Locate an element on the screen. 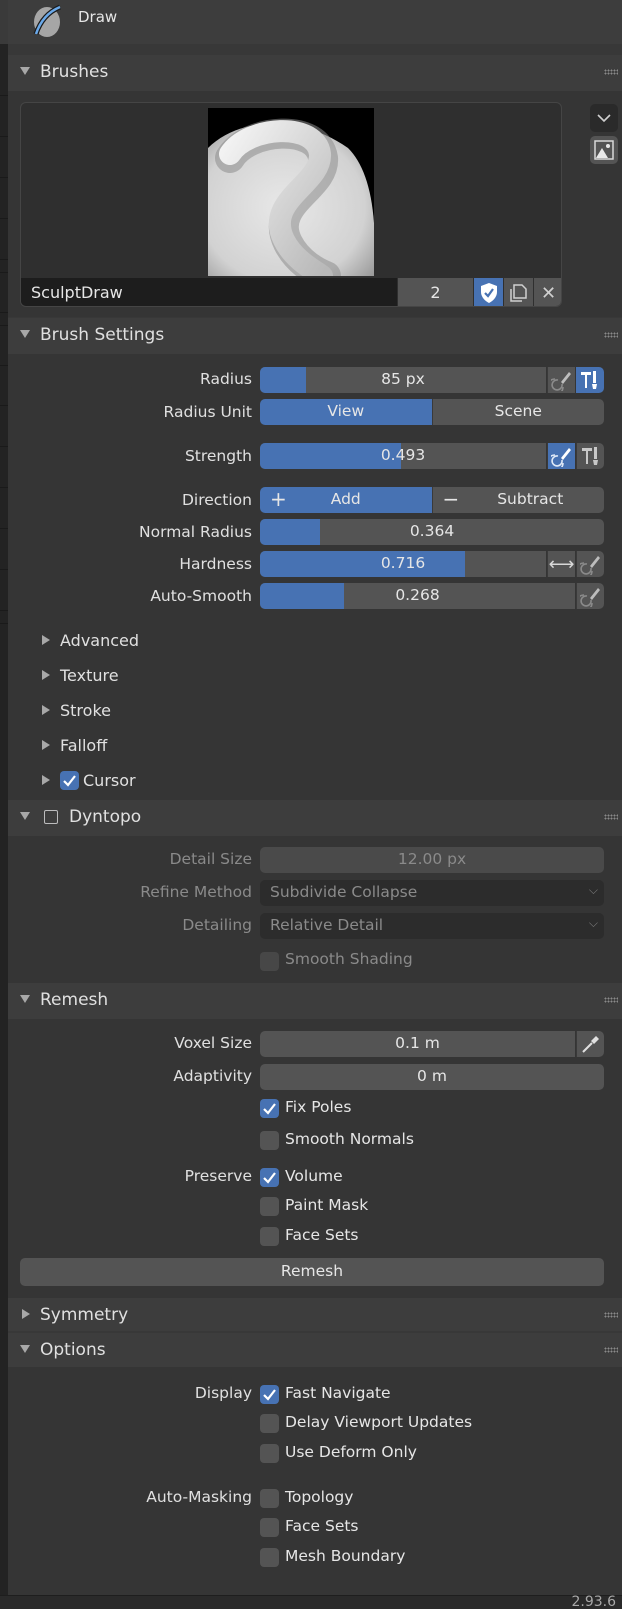 This screenshot has width=622, height=1609. panel-header-brush-settings: Brush Settings is located at coordinates (315, 336).